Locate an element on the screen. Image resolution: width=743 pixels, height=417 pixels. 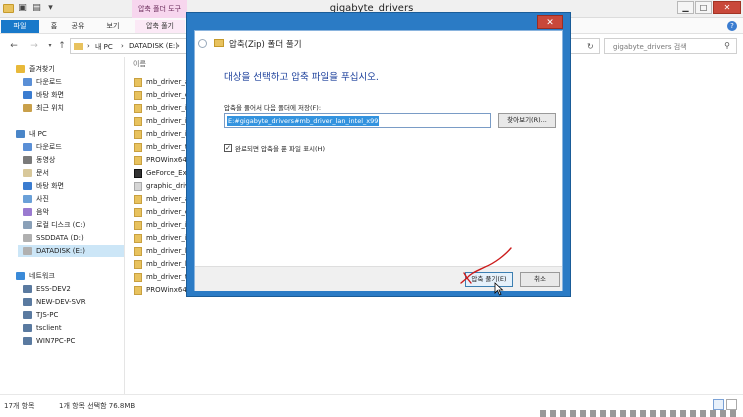
extract-button: 압축 풀기(E) is located at coordinates (489, 279).